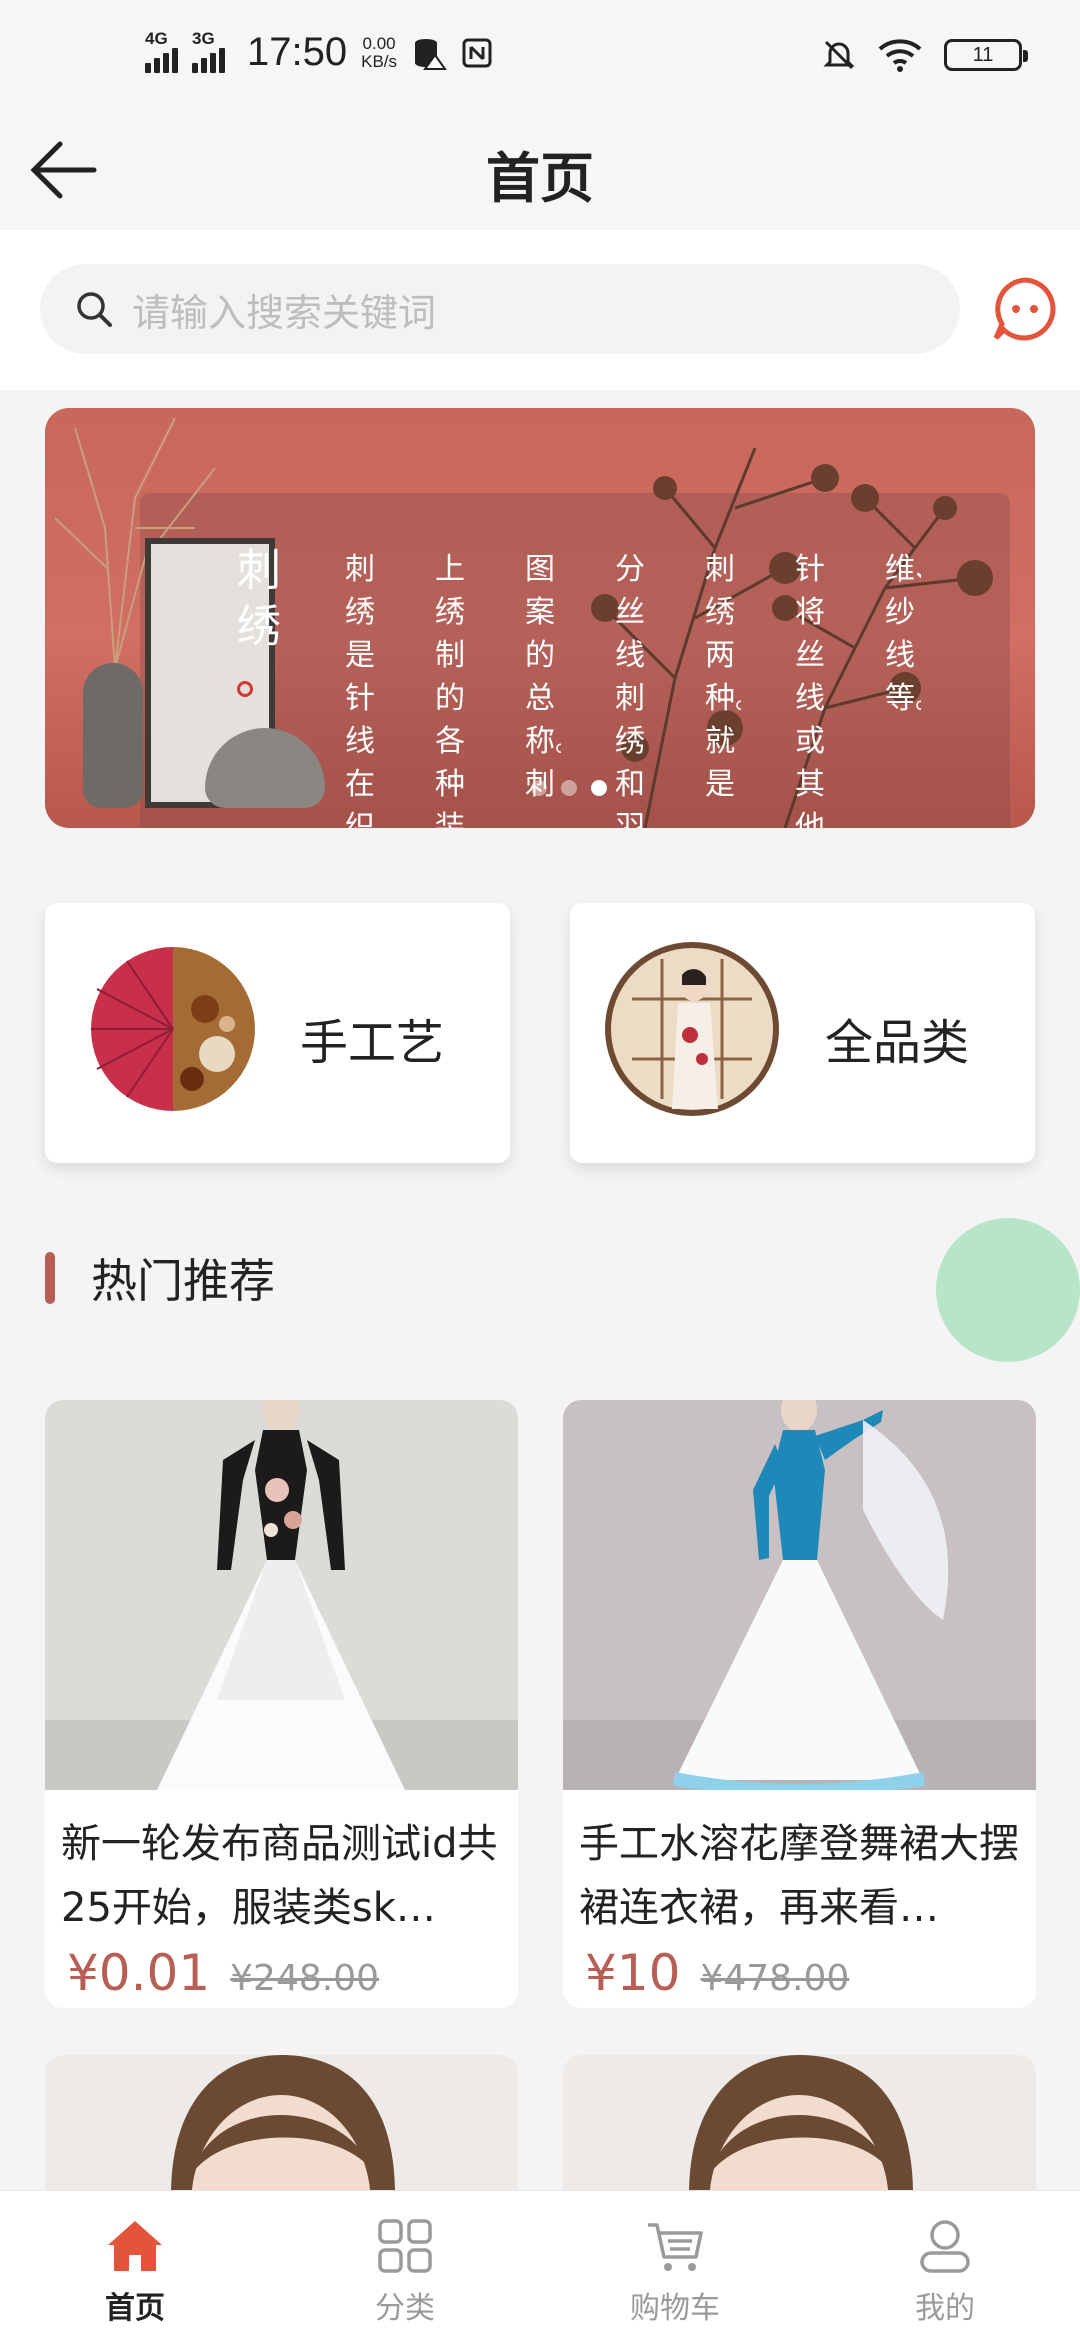  What do you see at coordinates (1008, 1290) in the screenshot?
I see `floating-action-button` at bounding box center [1008, 1290].